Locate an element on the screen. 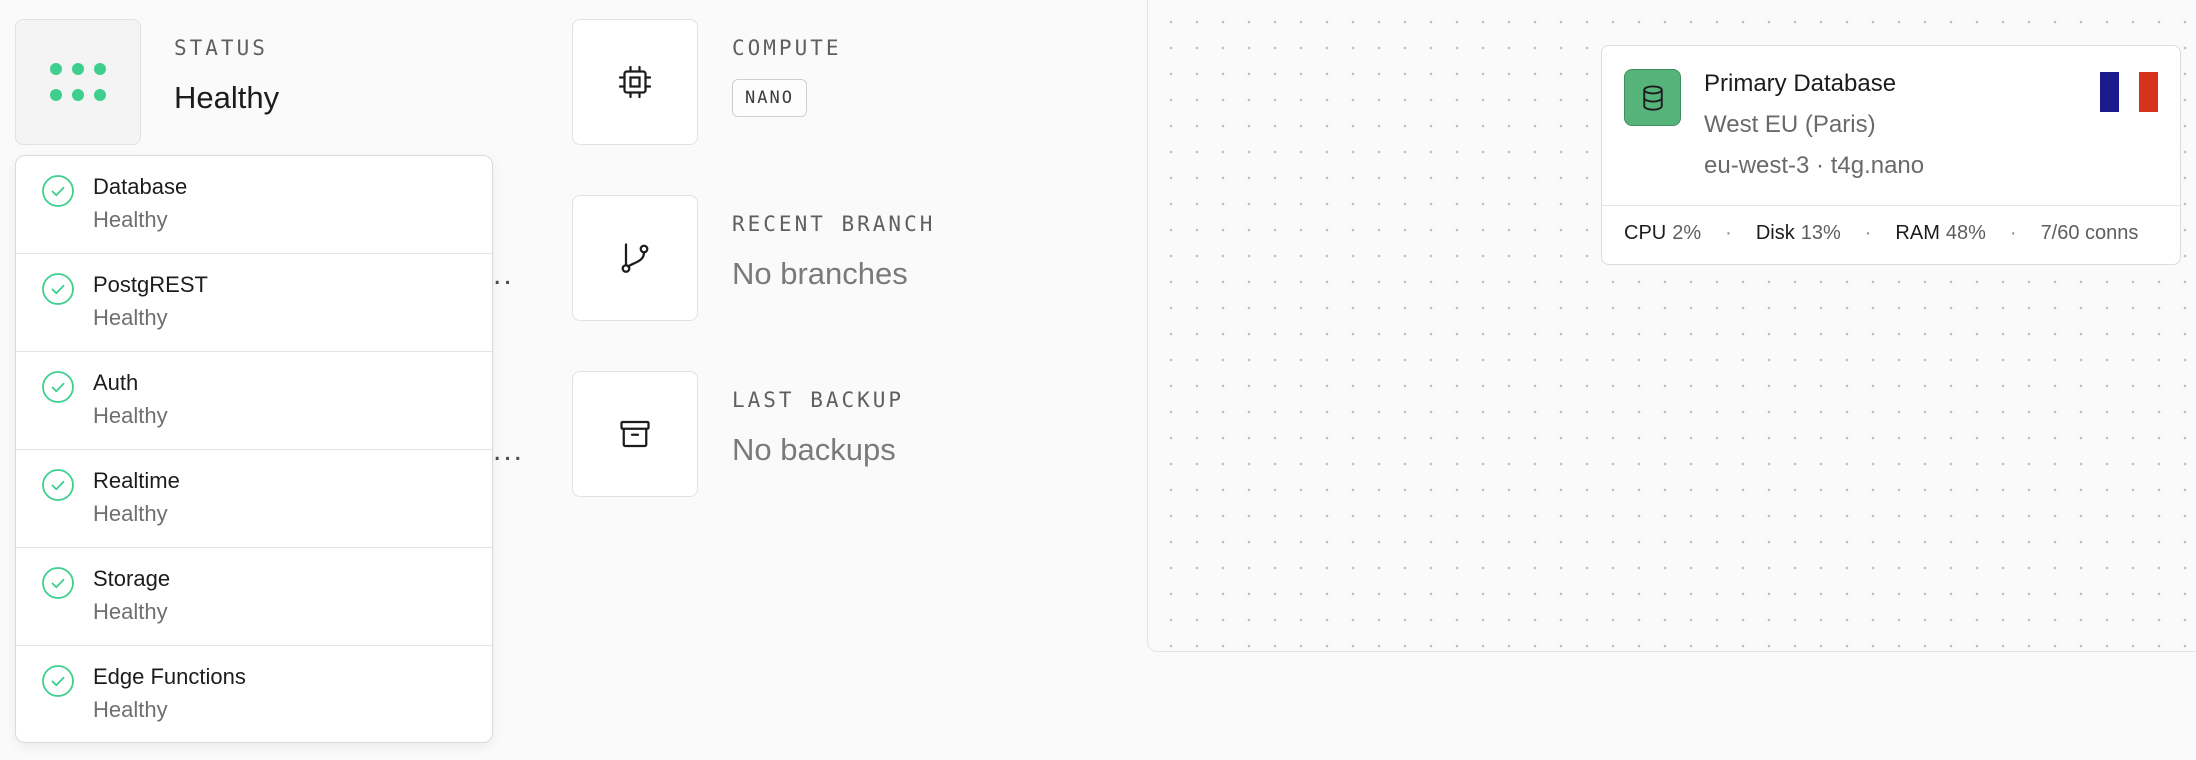 The image size is (2196, 760). france-flag-icon is located at coordinates (2129, 92).